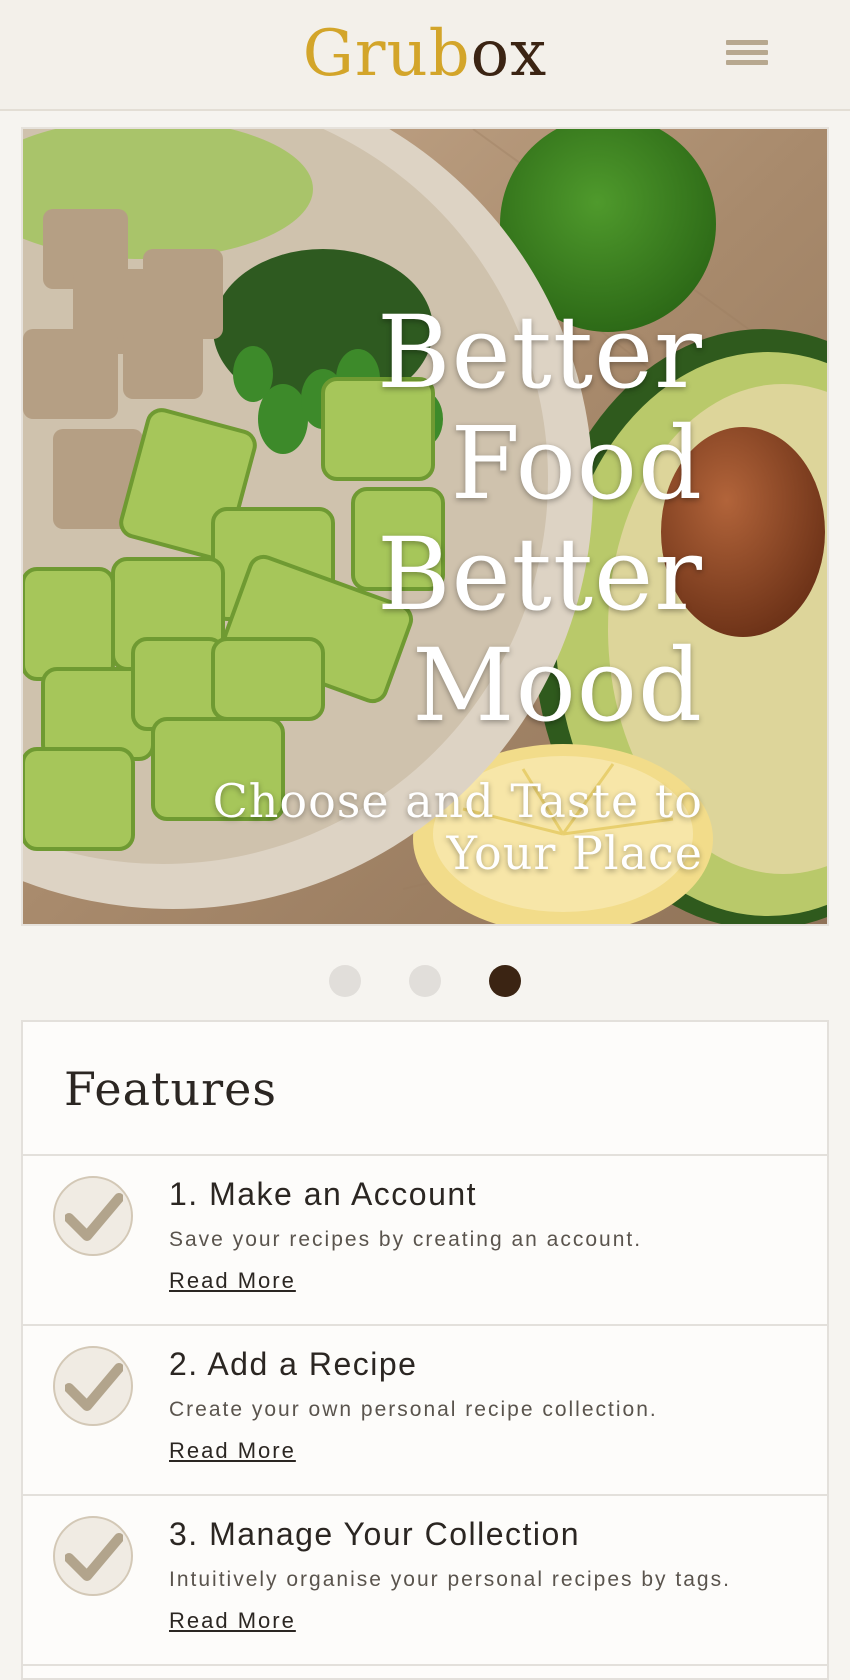 Image resolution: width=850 pixels, height=1680 pixels. Describe the element at coordinates (509, 54) in the screenshot. I see `logo-part-brown: ox` at that location.